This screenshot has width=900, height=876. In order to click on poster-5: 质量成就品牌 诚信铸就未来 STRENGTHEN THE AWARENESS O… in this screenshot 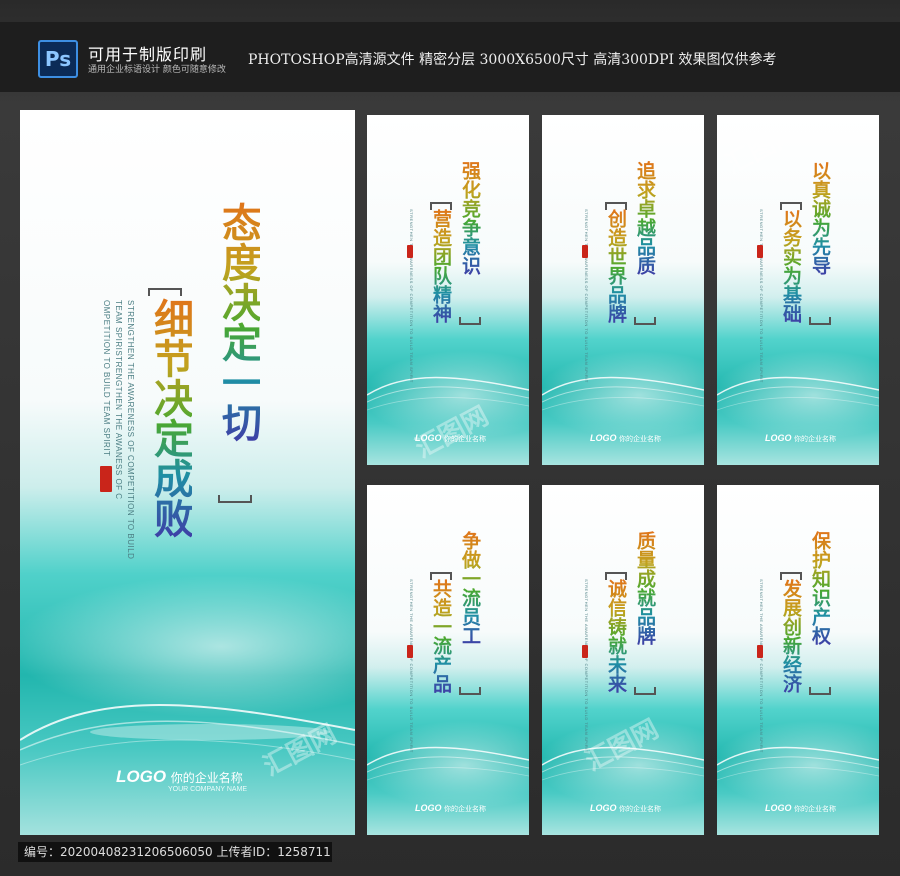, I will do `click(623, 660)`.